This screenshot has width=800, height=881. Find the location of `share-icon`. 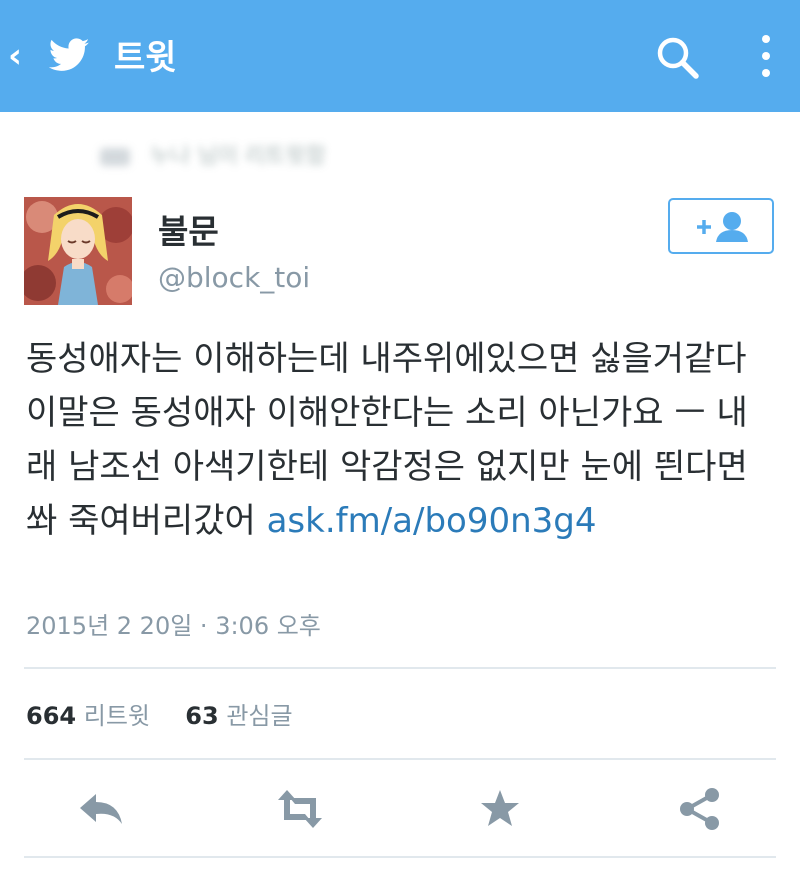

share-icon is located at coordinates (700, 809).